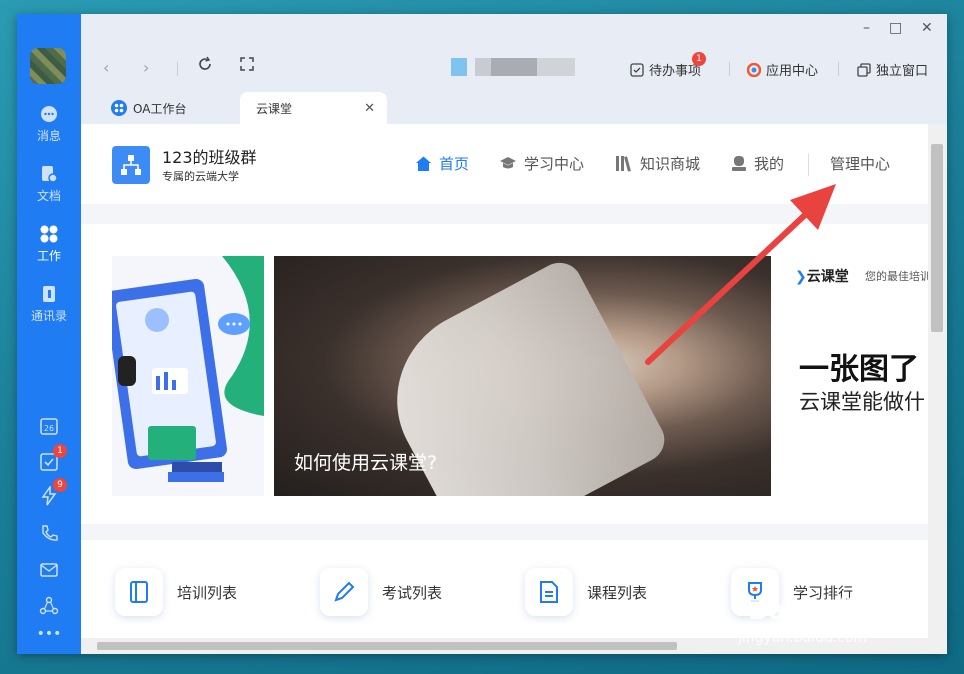  What do you see at coordinates (313, 108) in the screenshot?
I see `tab-cloud-classroom: 云课堂 ✕` at bounding box center [313, 108].